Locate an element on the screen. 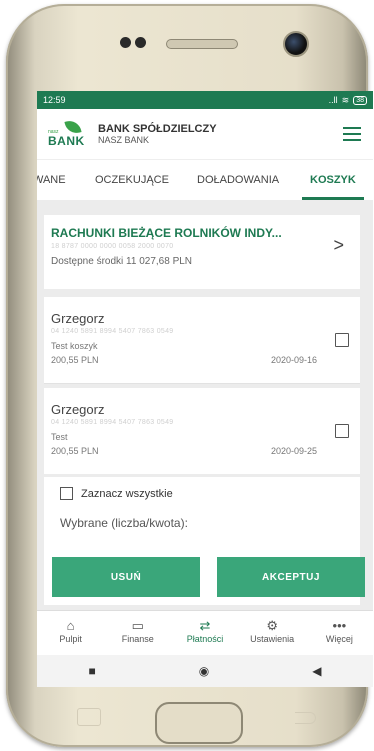 The image size is (374, 751). app-header: nasz BANK BANK SPÓŁDZIELCZY NASZ BANK is located at coordinates (205, 134).